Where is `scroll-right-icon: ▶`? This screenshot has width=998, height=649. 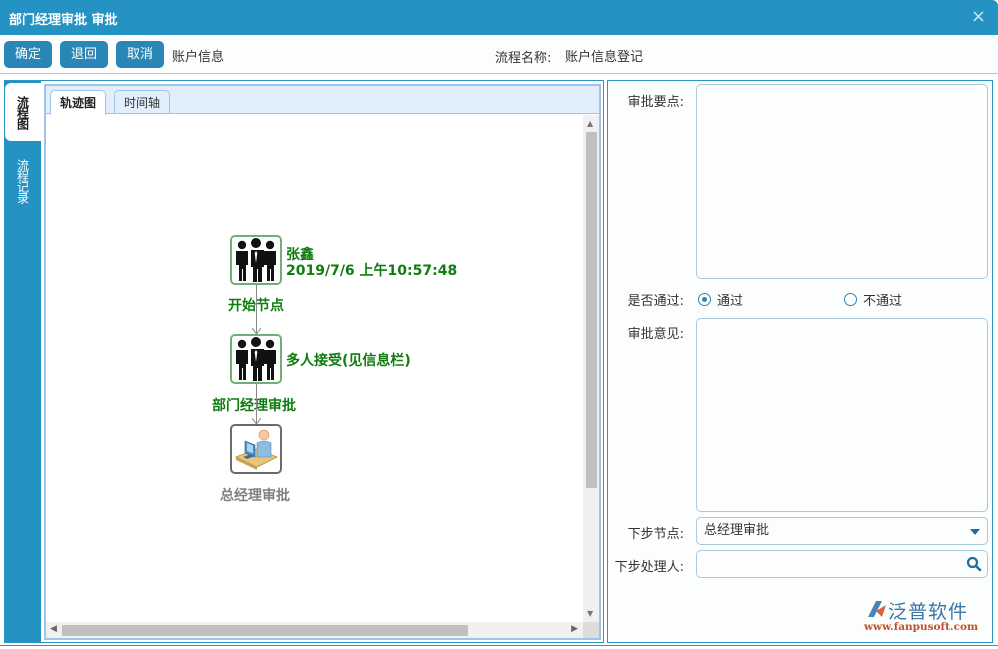 scroll-right-icon: ▶ is located at coordinates (574, 629).